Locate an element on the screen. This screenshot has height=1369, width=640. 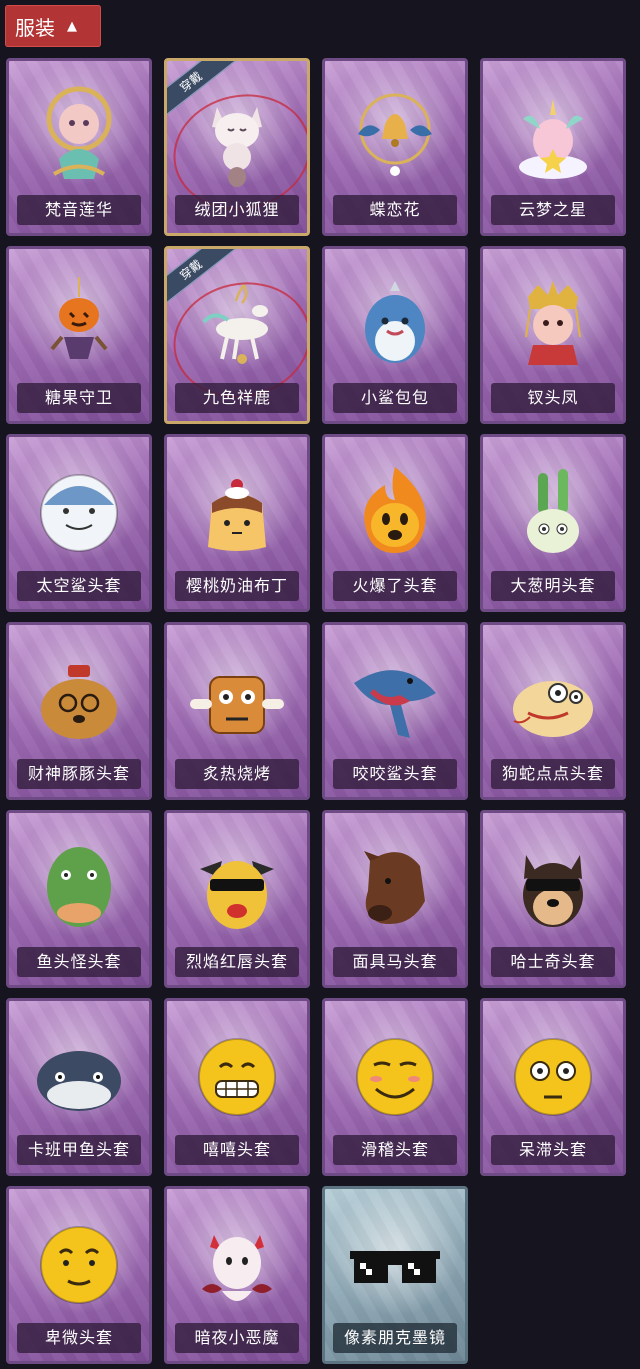
item-card: 火爆了头套 is located at coordinates (395, 523).